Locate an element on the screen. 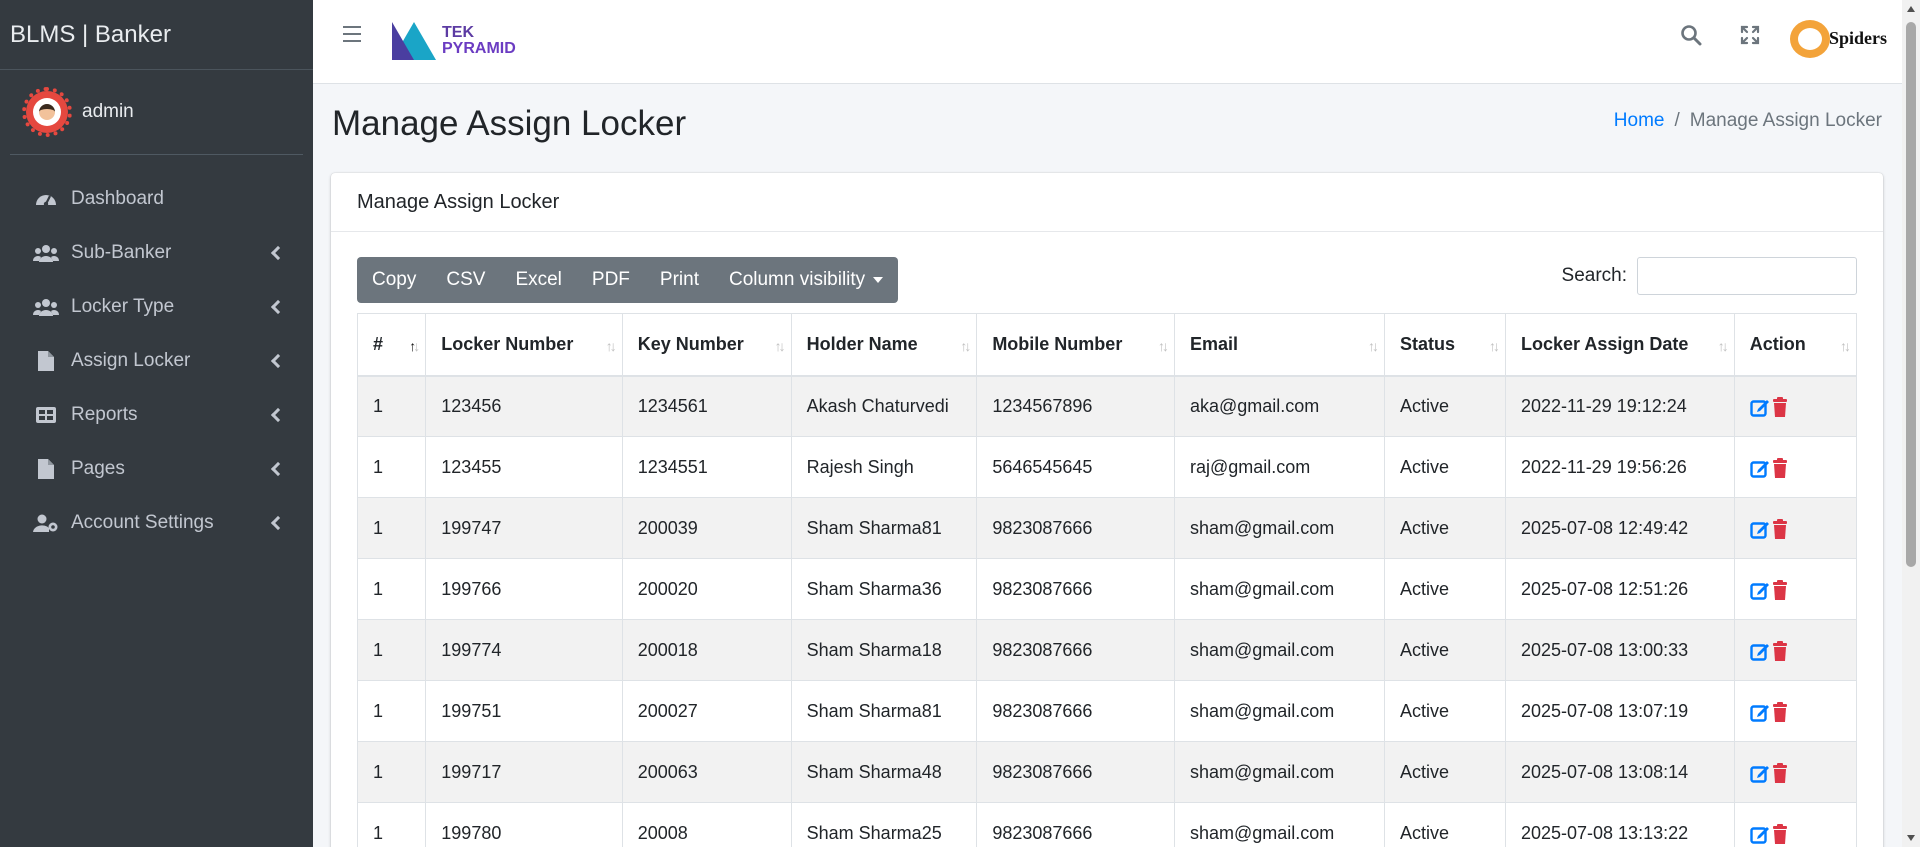  column-header: Locker Number ↑↓ is located at coordinates (524, 345).